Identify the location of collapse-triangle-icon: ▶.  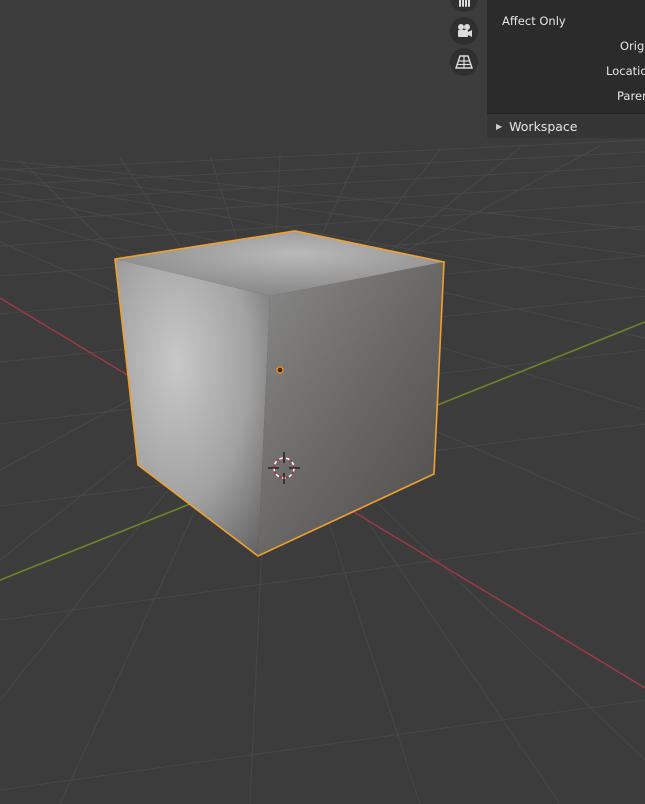
(499, 126).